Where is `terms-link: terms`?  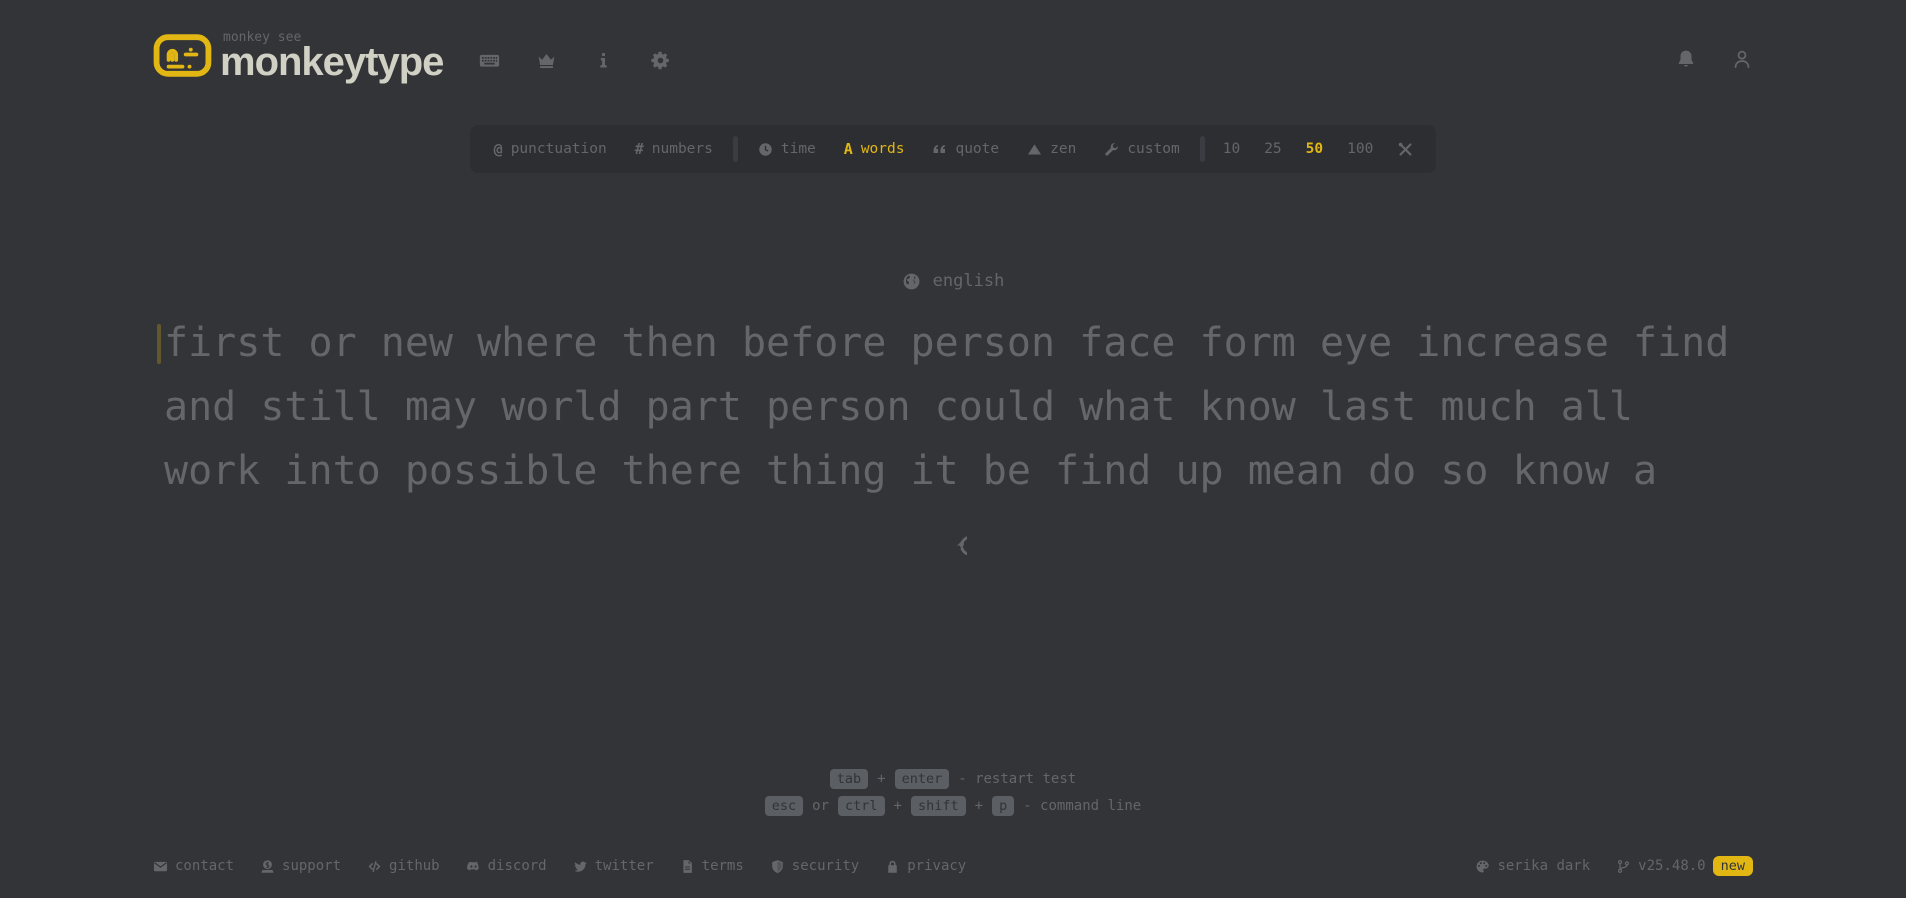
terms-link: terms is located at coordinates (712, 866).